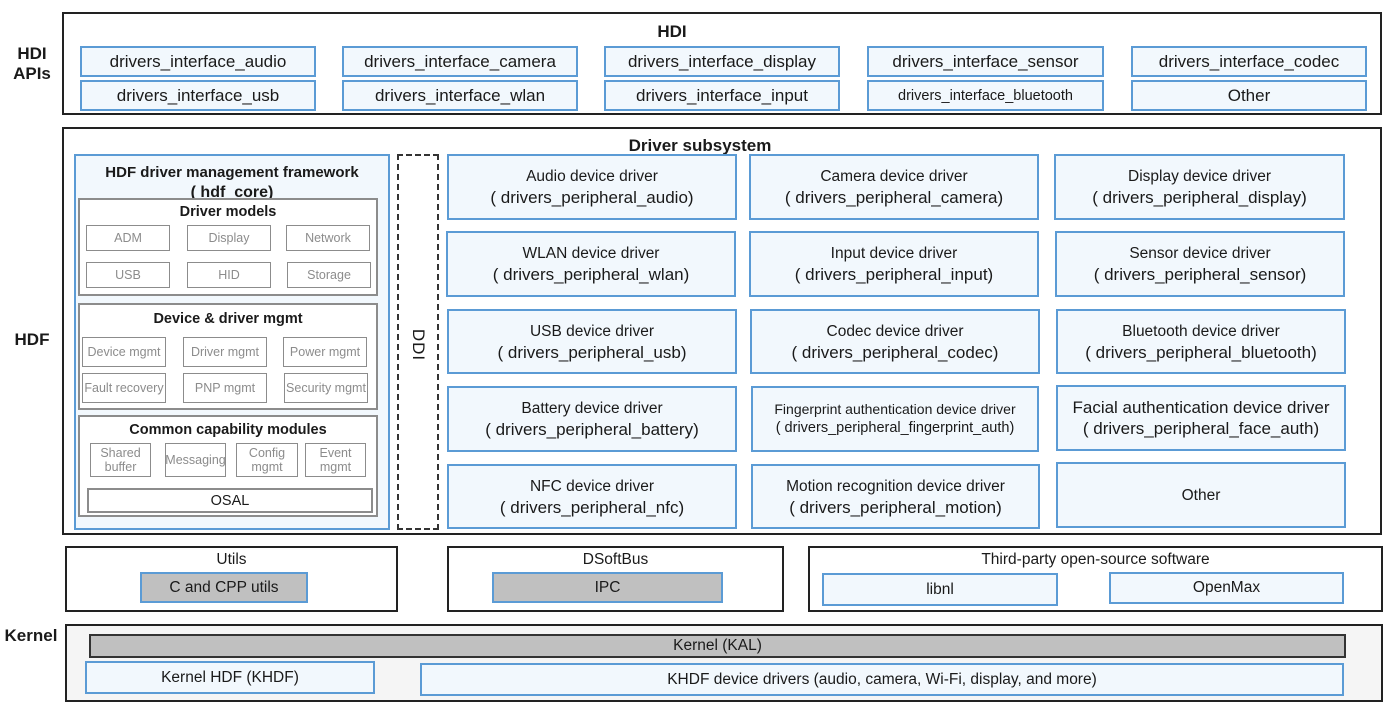 Image resolution: width=1395 pixels, height=716 pixels. I want to click on driver-module: ( drivers_peripheral_input), so click(894, 274).